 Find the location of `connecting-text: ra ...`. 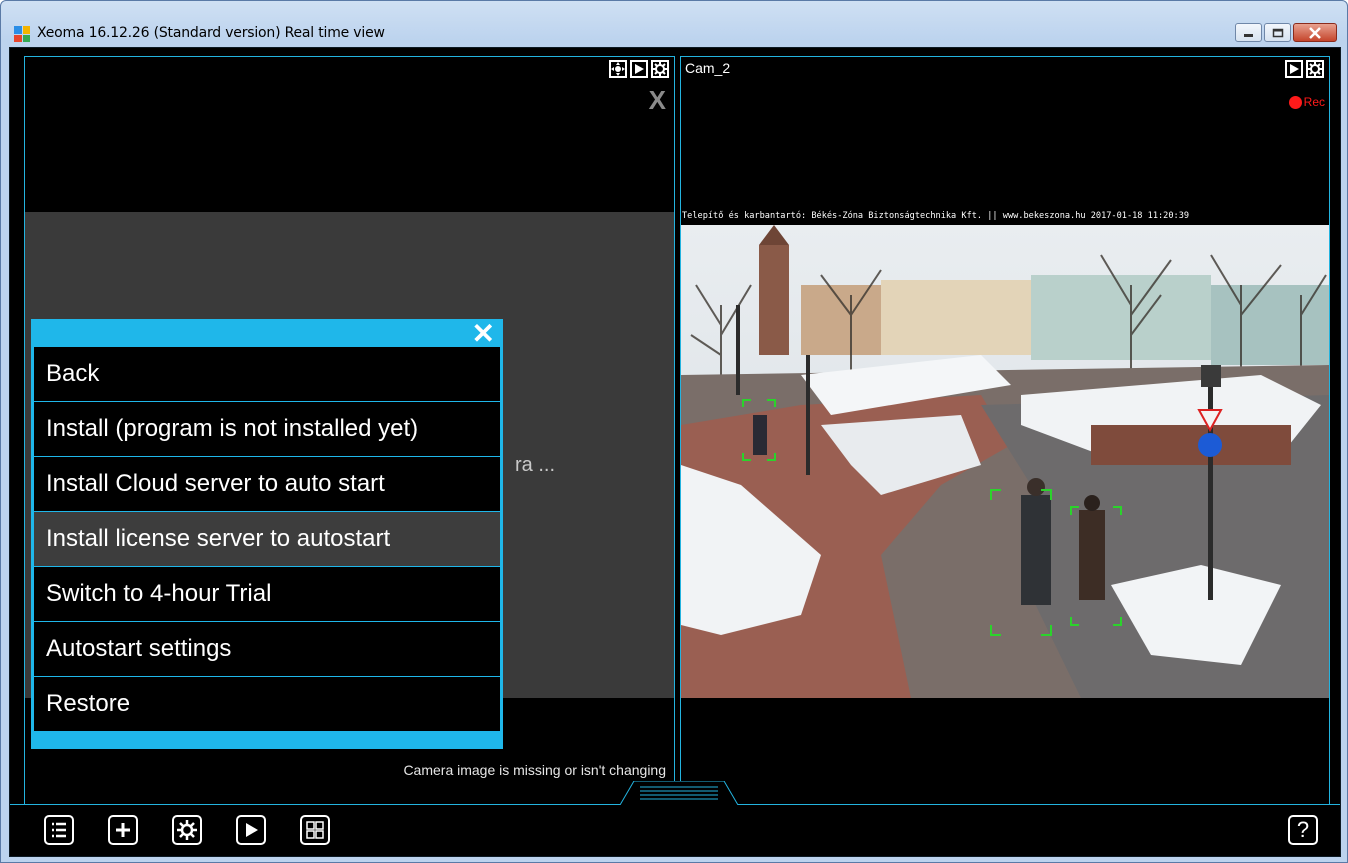

connecting-text: ra ... is located at coordinates (535, 465).